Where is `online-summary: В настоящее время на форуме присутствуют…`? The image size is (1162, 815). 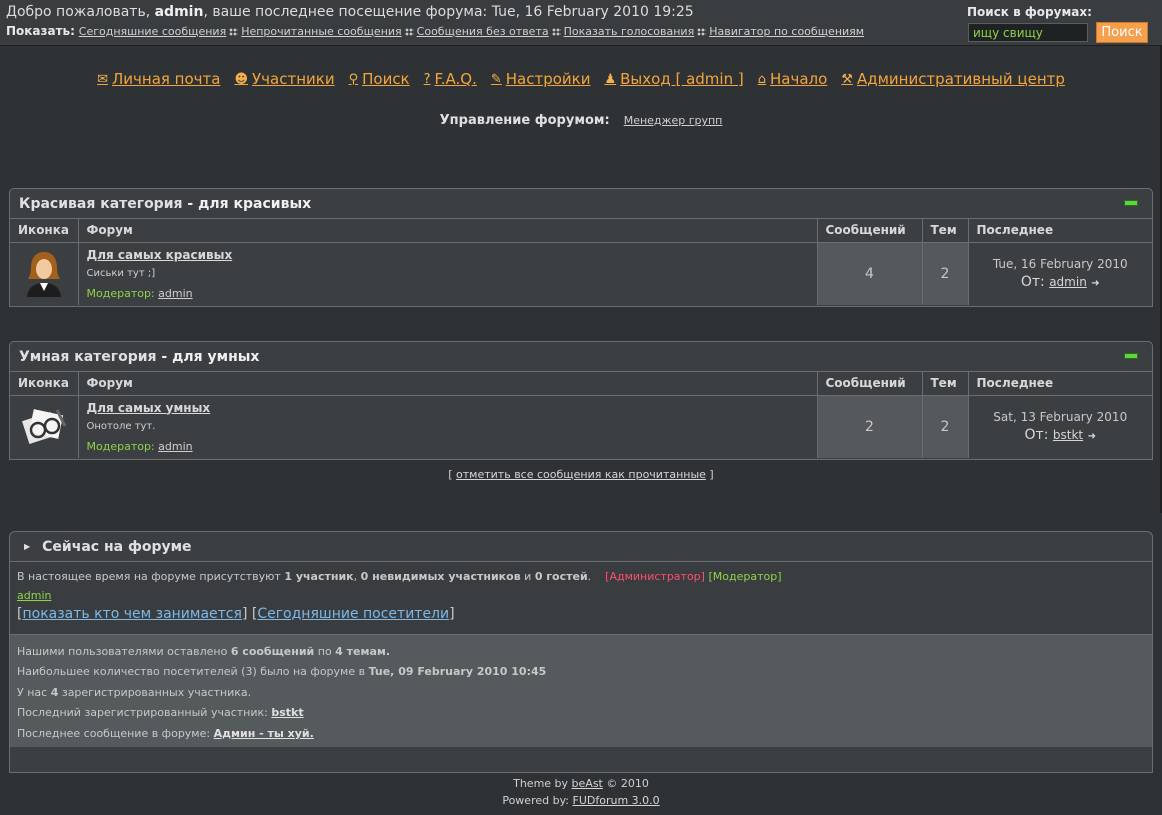 online-summary: В настоящее время на форуме присутствуют… is located at coordinates (399, 576).